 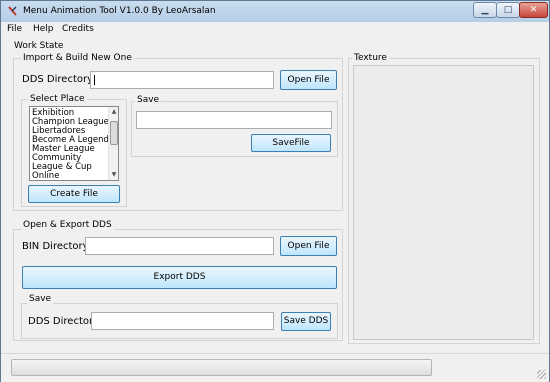 What do you see at coordinates (182, 321) in the screenshot?
I see `dds-directory-export-input` at bounding box center [182, 321].